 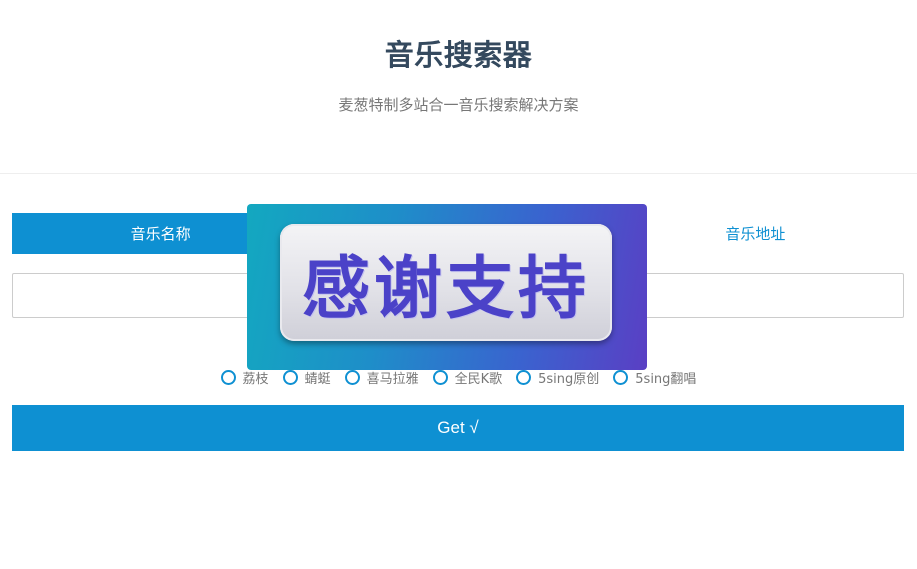 What do you see at coordinates (478, 379) in the screenshot?
I see `radio-label: 全民K歌` at bounding box center [478, 379].